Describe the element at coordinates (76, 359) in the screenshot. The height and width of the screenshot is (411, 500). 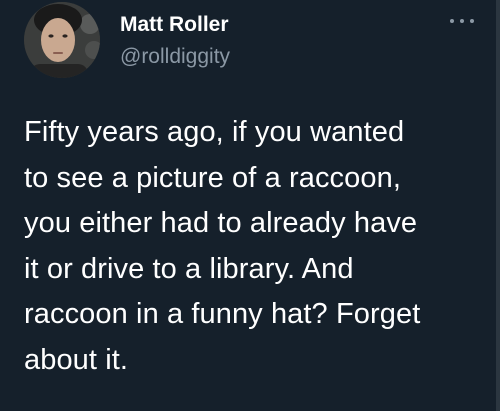
I see `tweet-text-line: about it.` at that location.